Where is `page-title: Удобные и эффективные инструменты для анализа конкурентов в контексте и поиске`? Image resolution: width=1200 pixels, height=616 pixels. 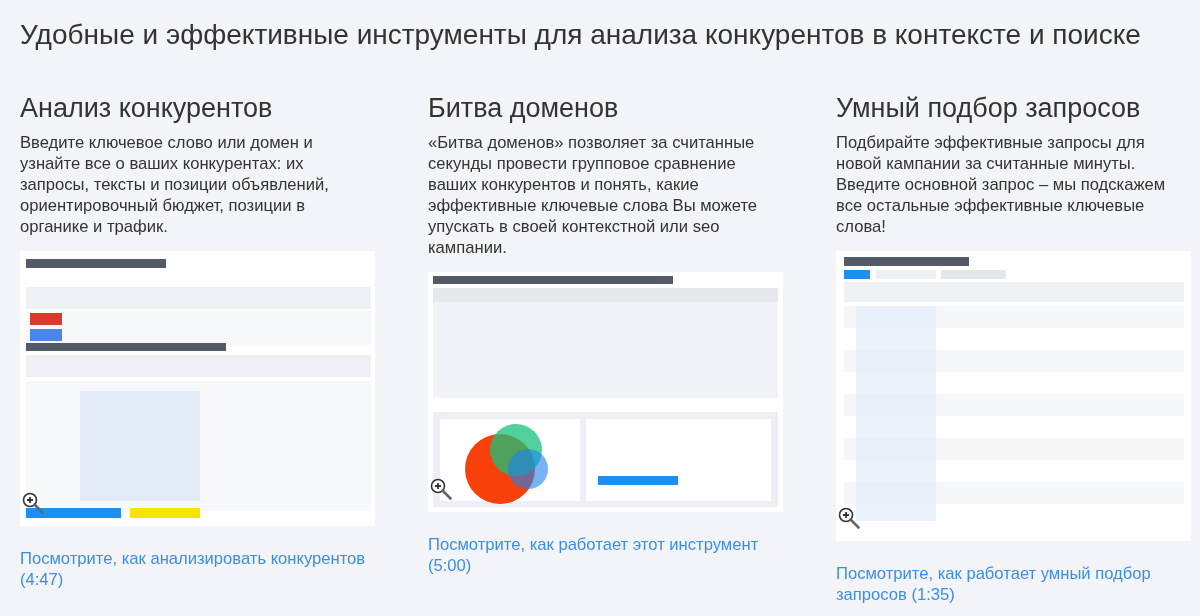 page-title: Удобные и эффективные инструменты для анализа конкурентов в контексте и поиске is located at coordinates (580, 35).